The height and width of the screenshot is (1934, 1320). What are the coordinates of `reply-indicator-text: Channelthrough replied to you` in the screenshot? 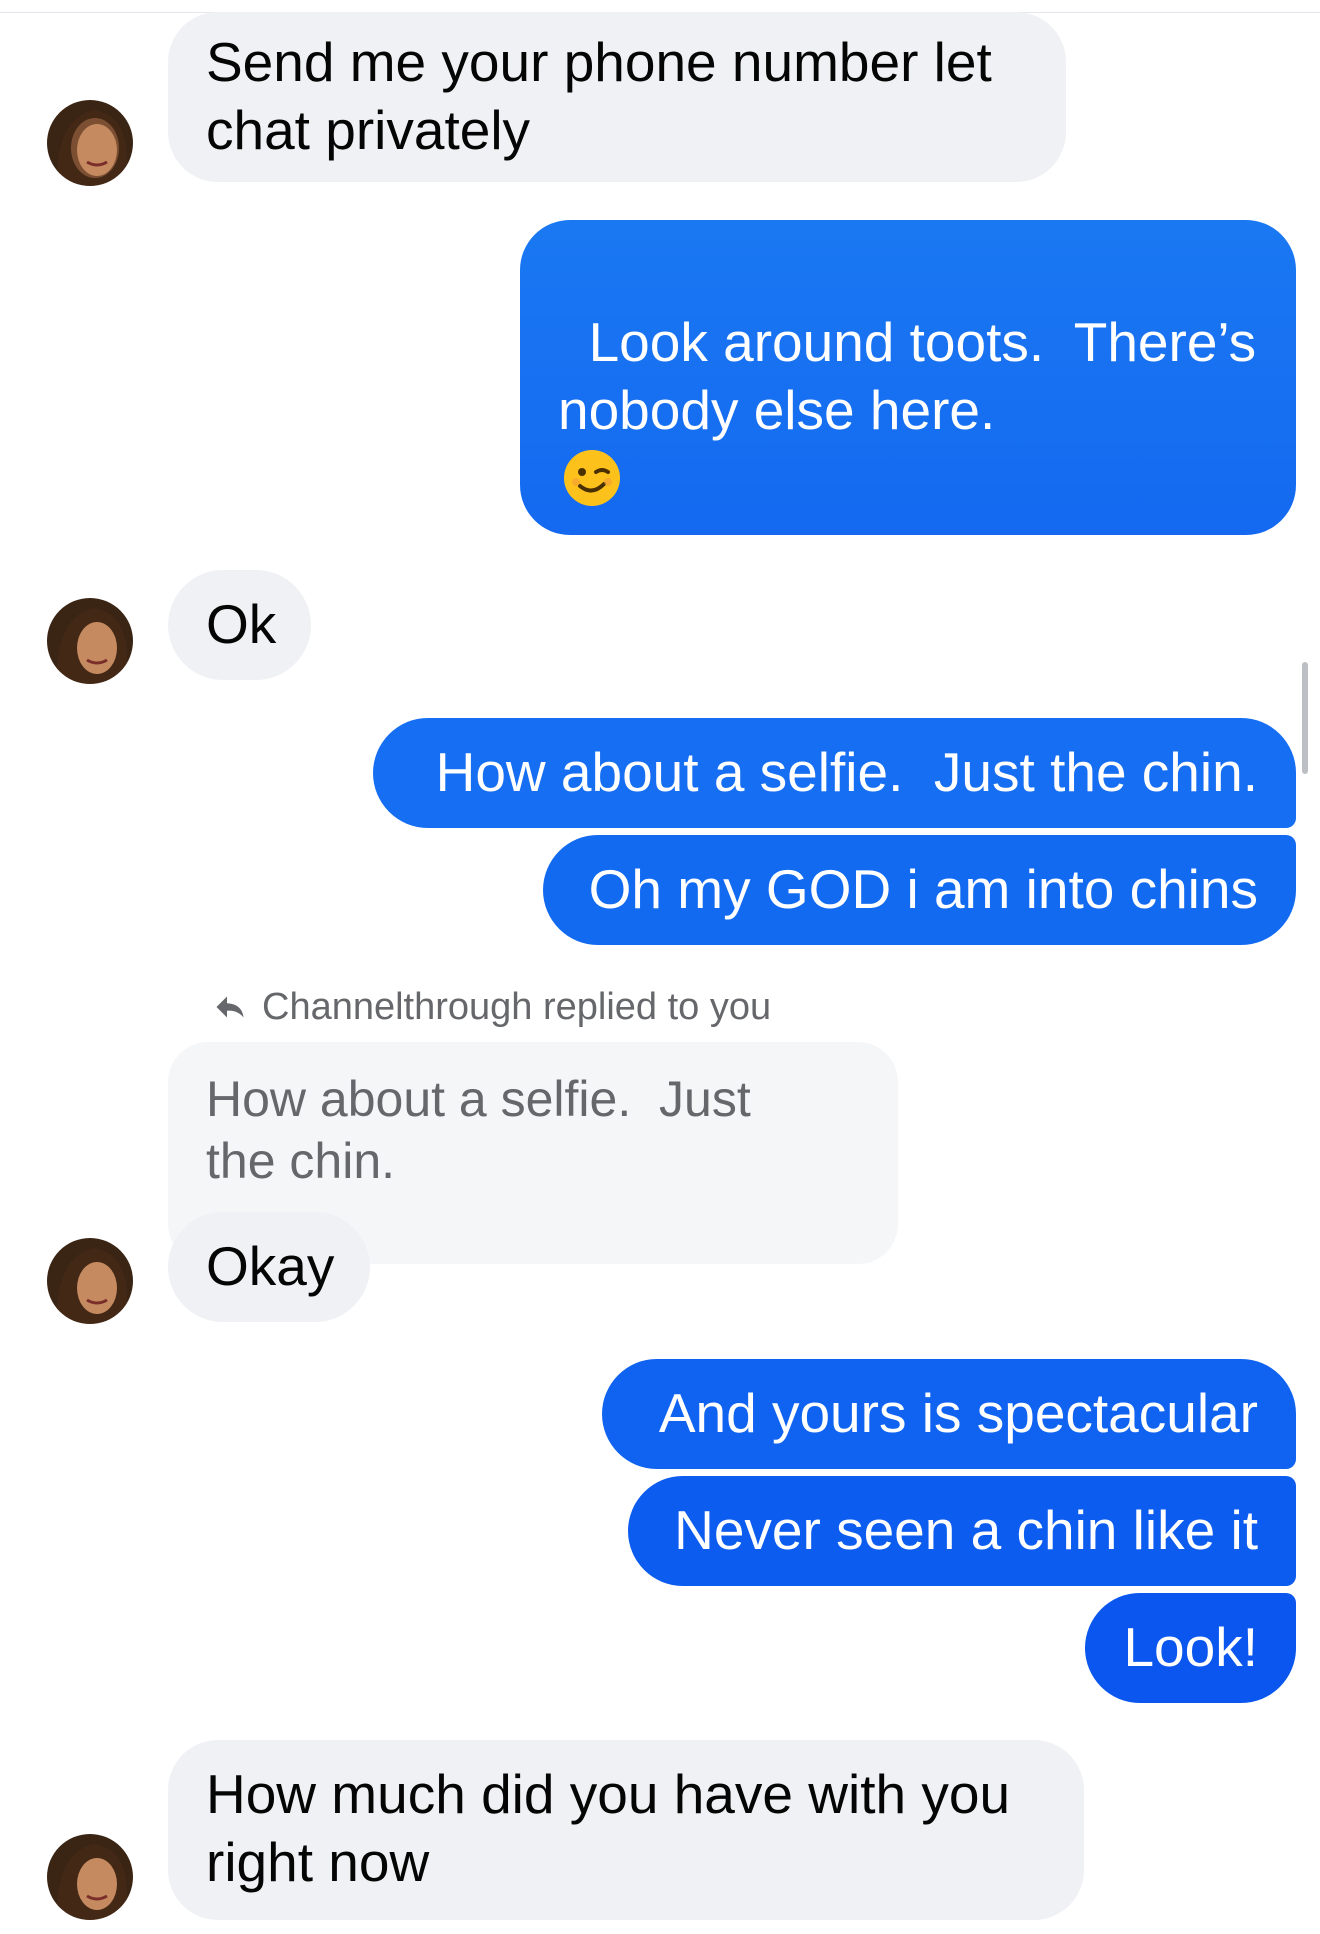 It's located at (517, 1006).